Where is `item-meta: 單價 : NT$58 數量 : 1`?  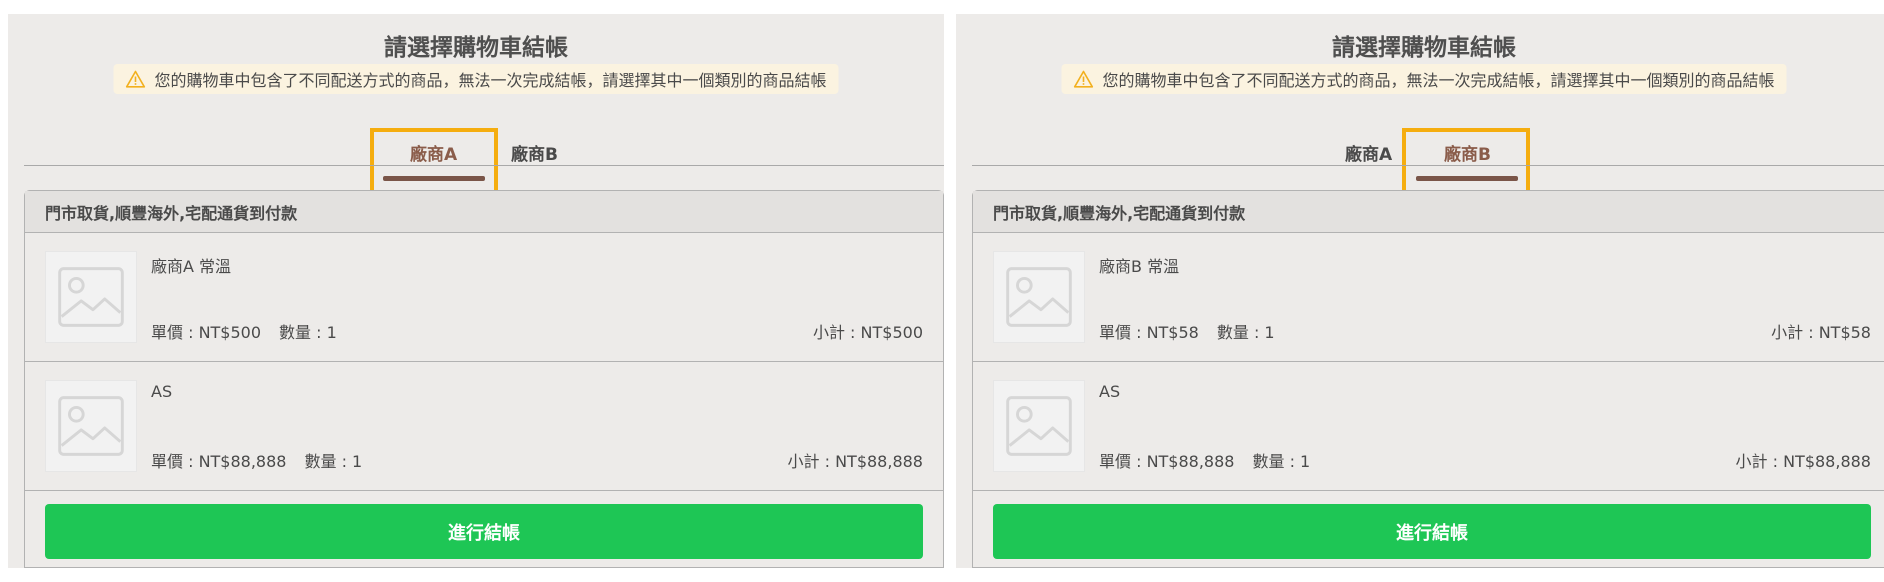 item-meta: 單價 : NT$58 數量 : 1 is located at coordinates (1187, 331).